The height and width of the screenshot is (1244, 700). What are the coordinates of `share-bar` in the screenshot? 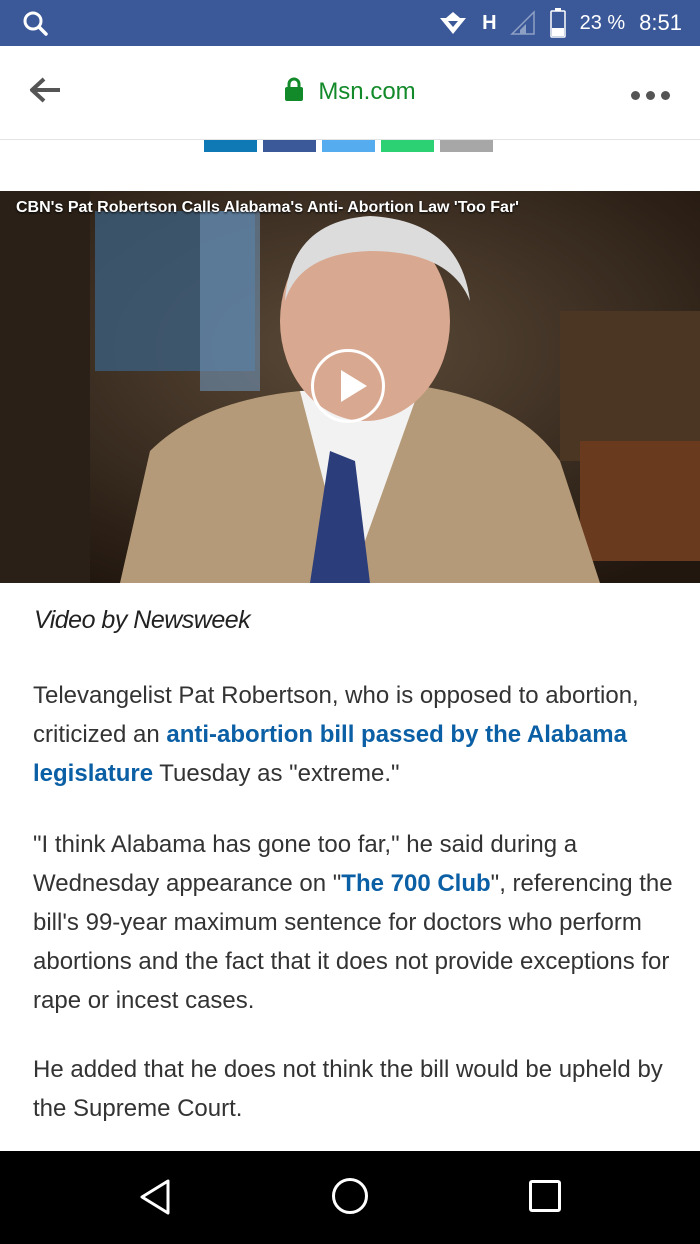 It's located at (348, 146).